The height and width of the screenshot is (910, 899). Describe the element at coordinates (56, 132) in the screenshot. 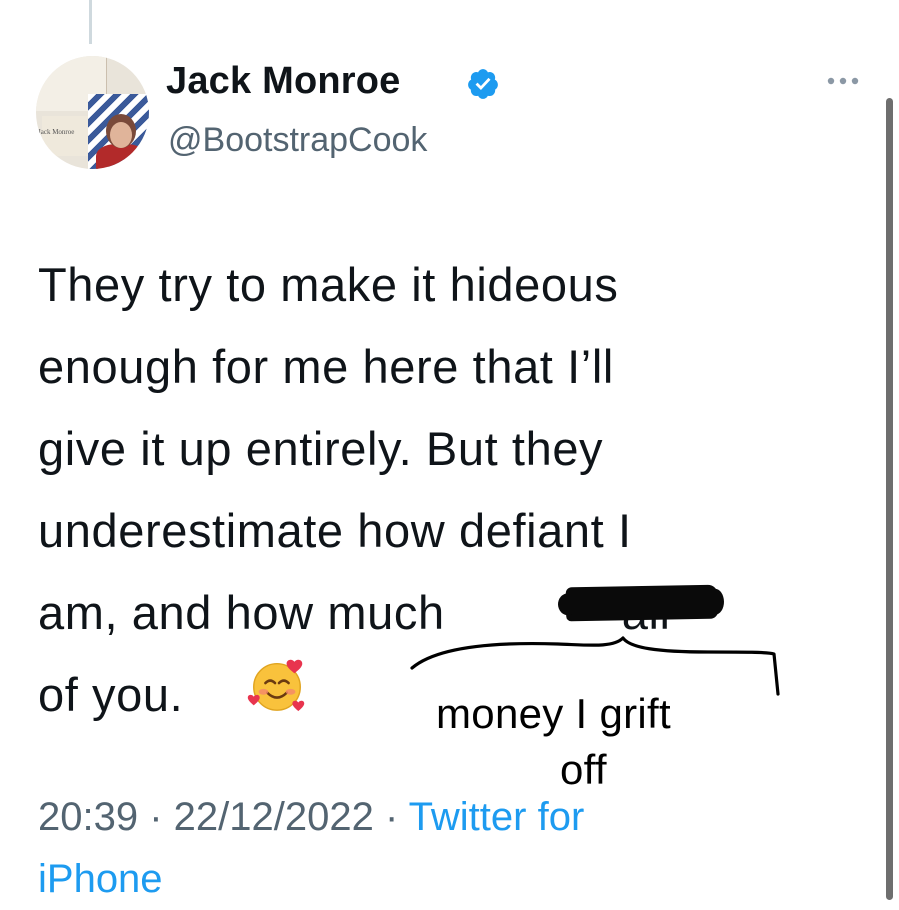

I see `avatar-caption: Jack Monroe` at that location.